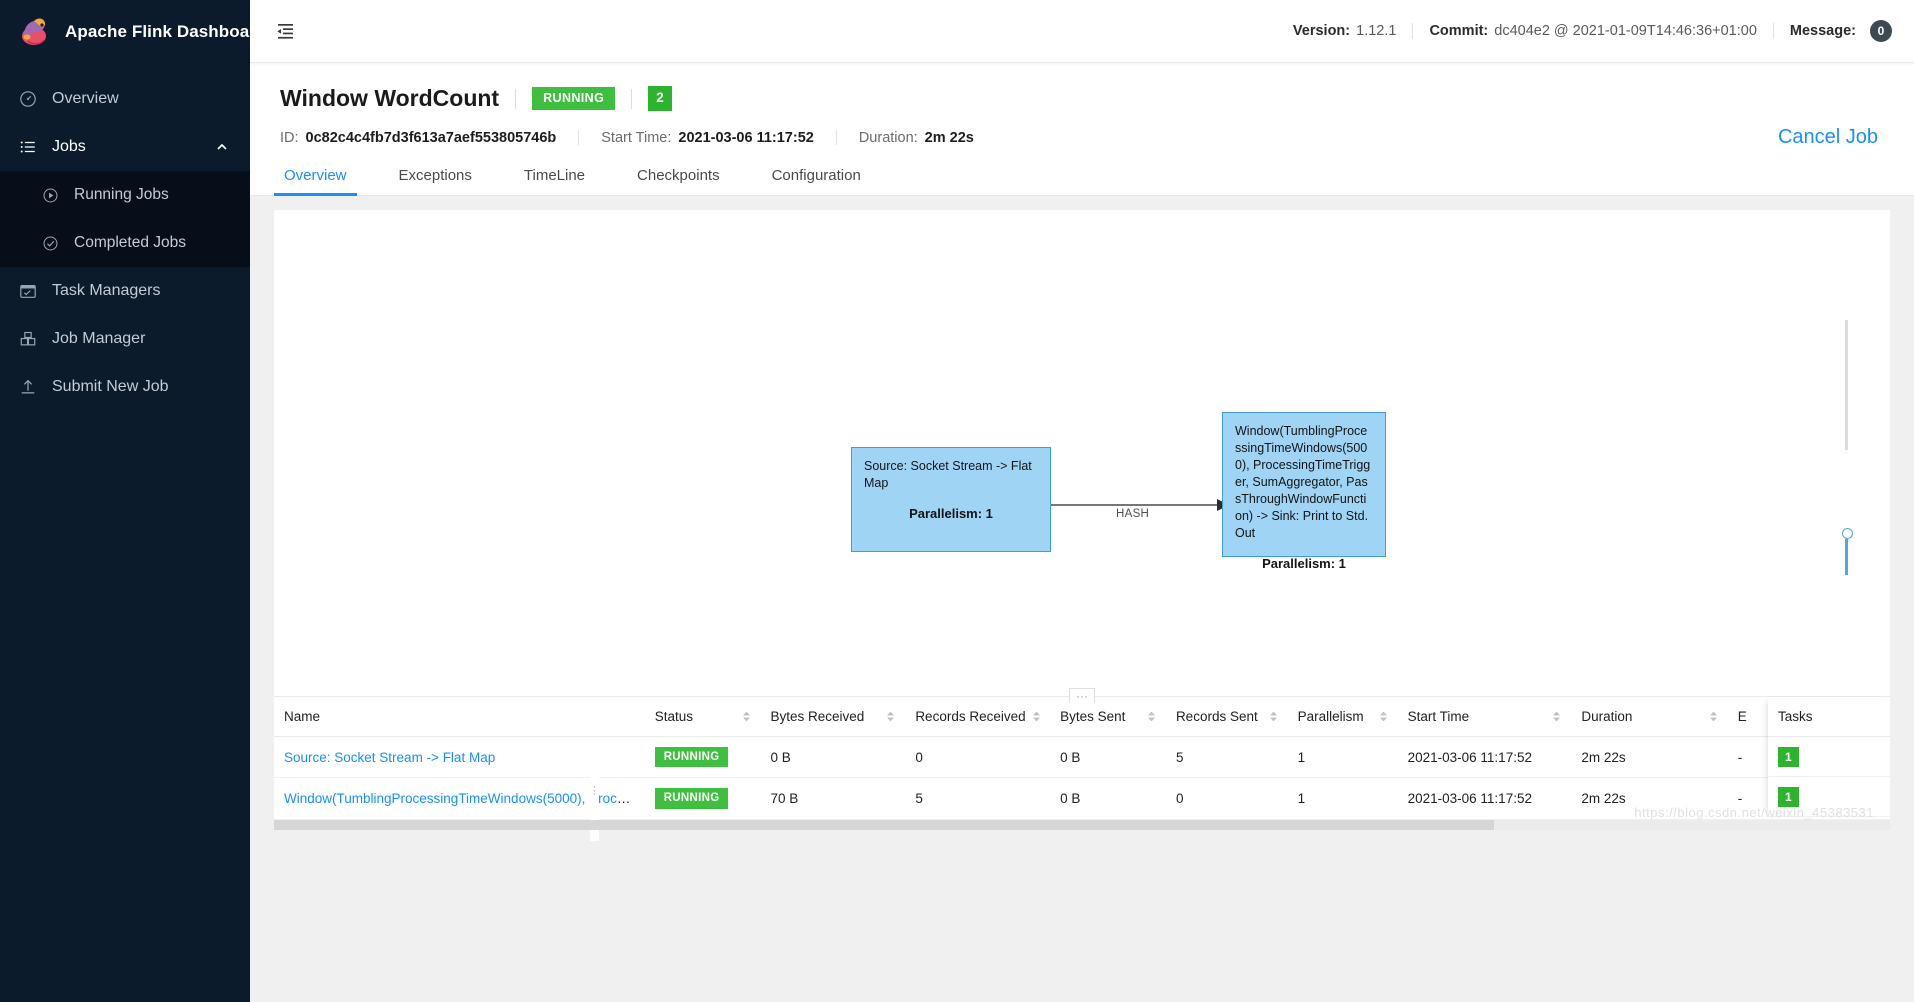 This screenshot has height=1002, width=1914. I want to click on graph-vertical-scrollbar, so click(1846, 385).